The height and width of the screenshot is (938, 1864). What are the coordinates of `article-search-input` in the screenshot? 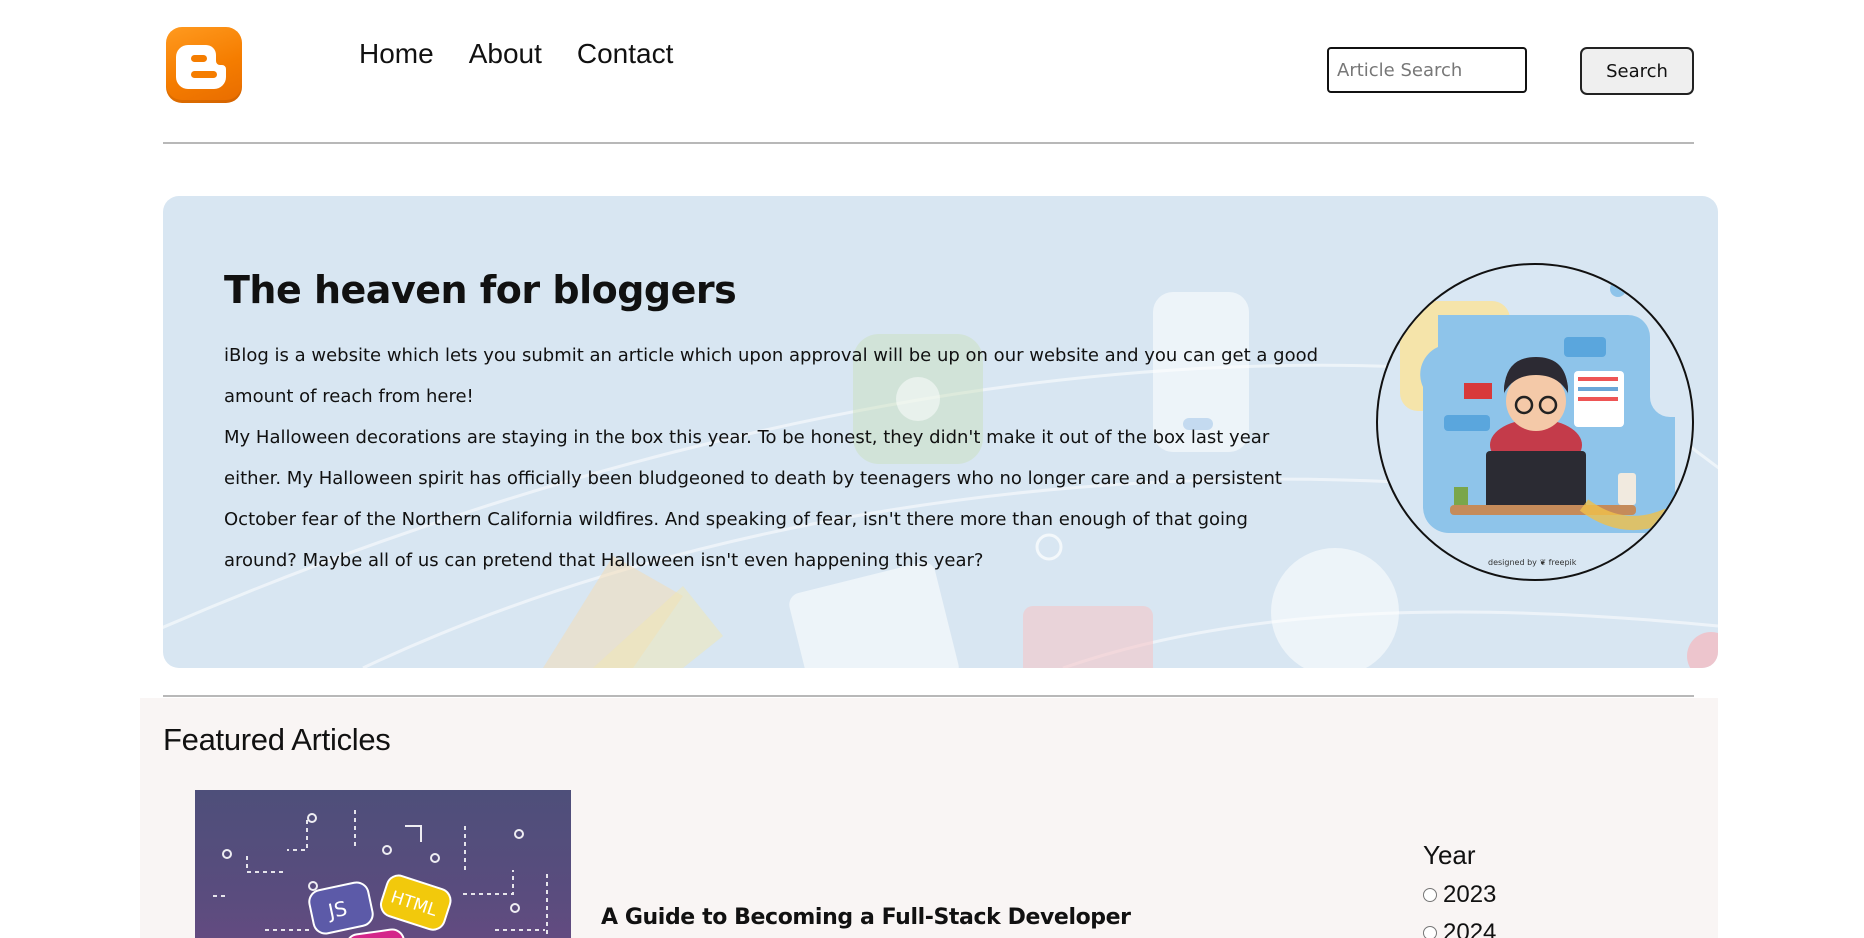 It's located at (1427, 70).